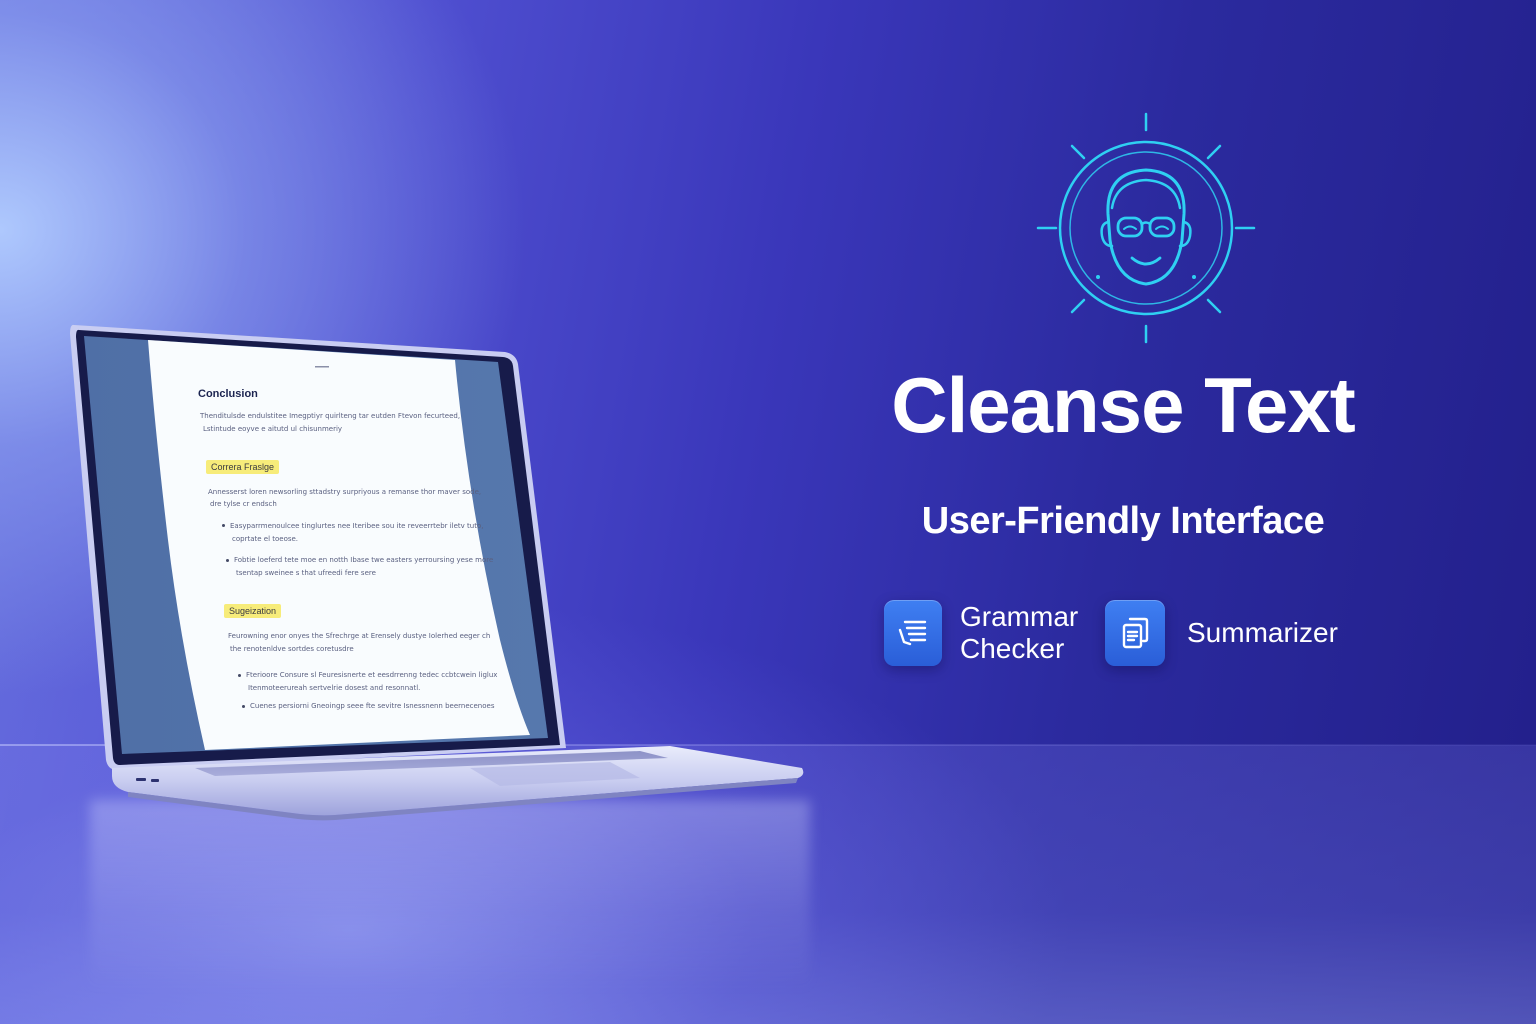 The width and height of the screenshot is (1536, 1024). I want to click on doc-heading: Conclusion, so click(228, 394).